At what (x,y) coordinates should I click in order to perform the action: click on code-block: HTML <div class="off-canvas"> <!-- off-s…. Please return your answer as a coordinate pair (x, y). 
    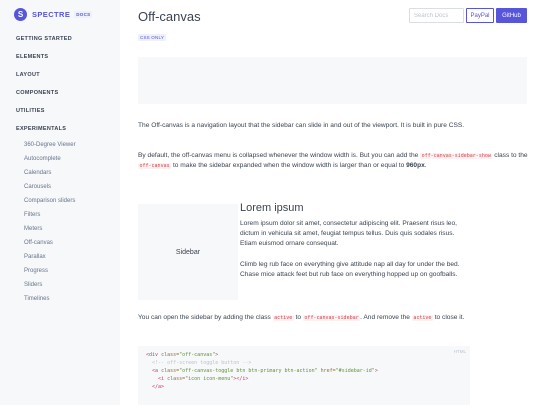
    Looking at the image, I should click on (304, 375).